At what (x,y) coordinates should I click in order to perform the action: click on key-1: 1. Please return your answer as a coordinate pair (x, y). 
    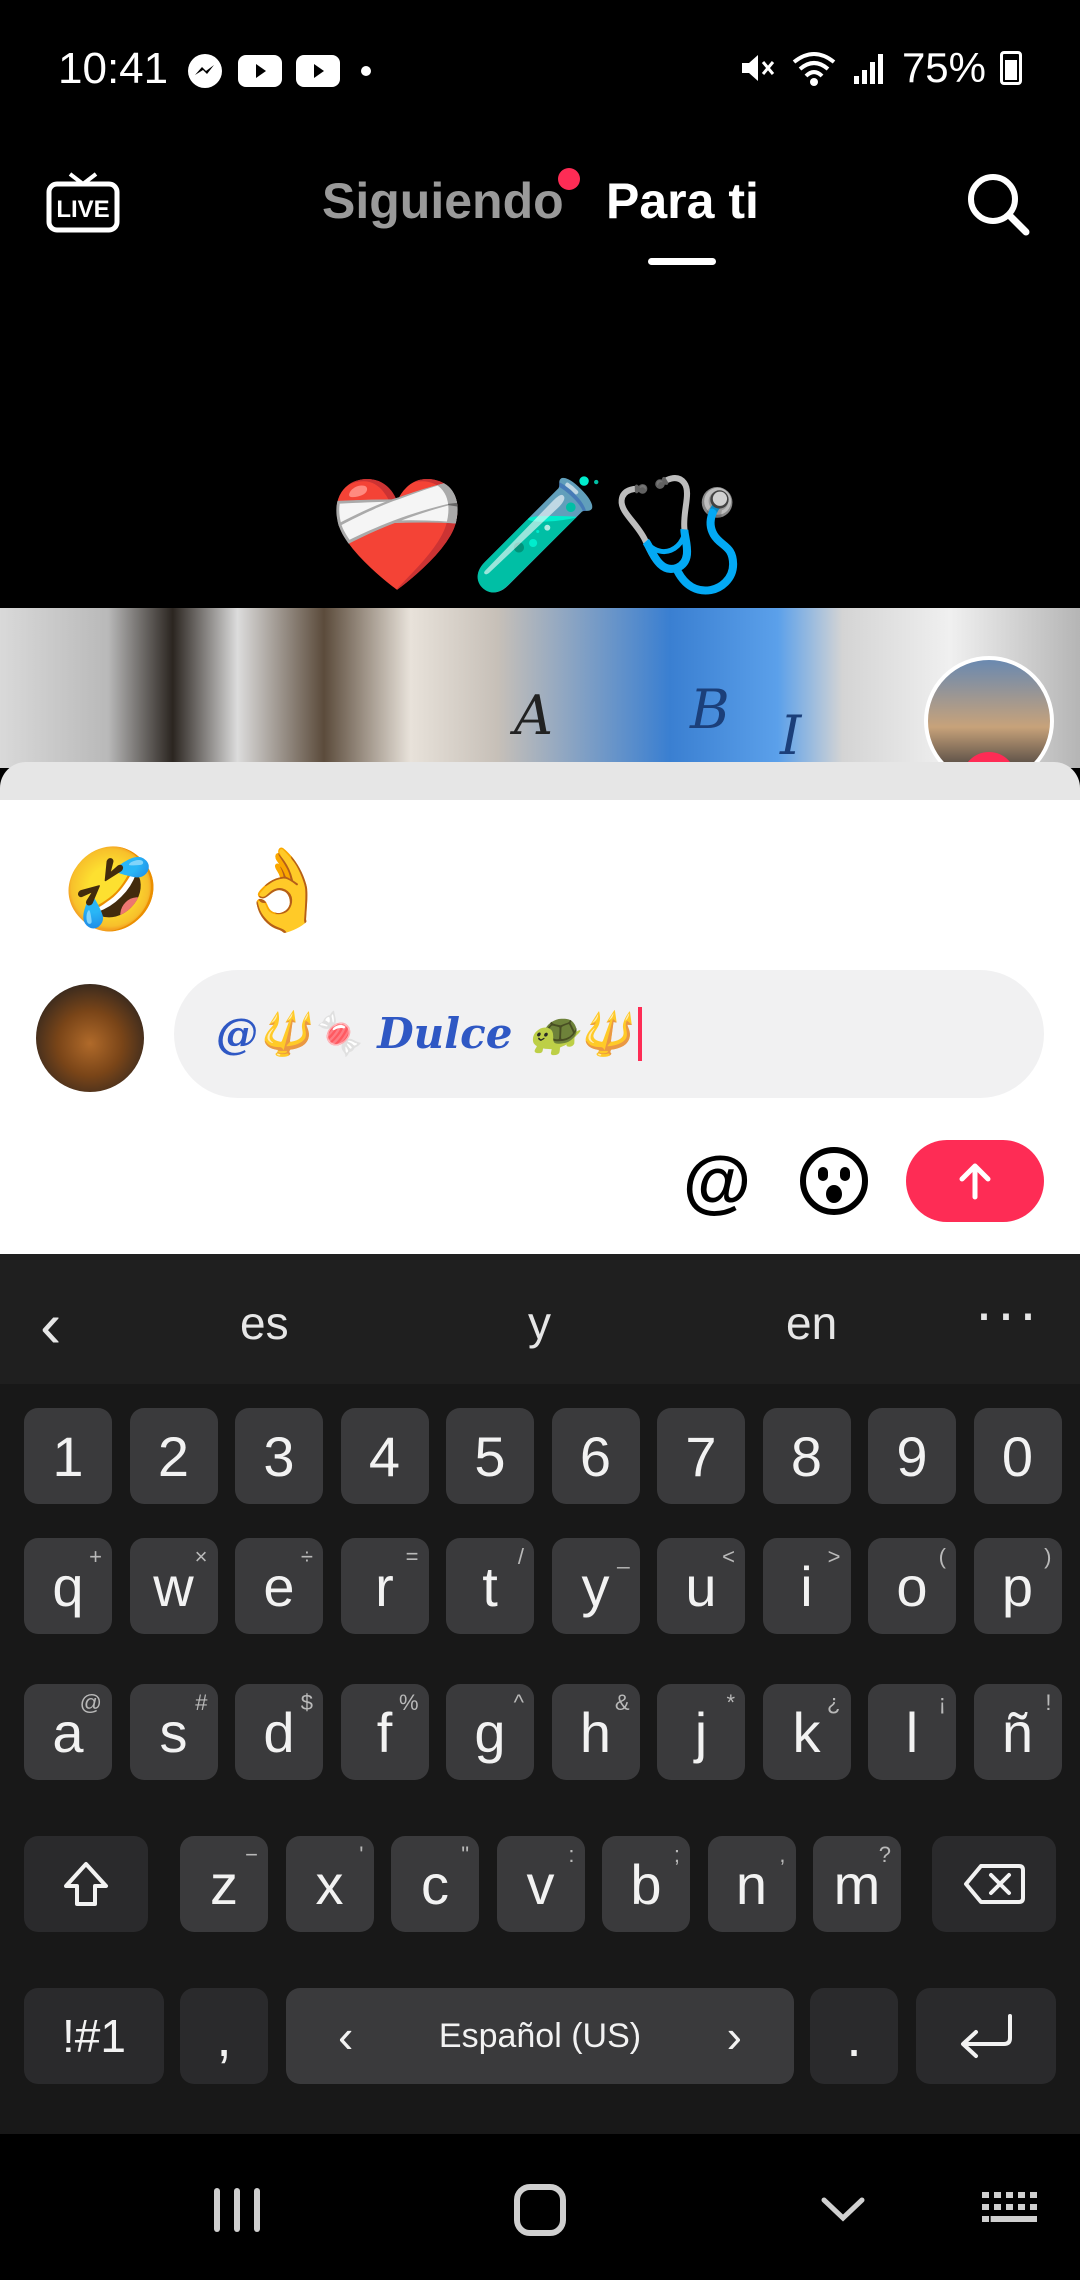
    Looking at the image, I should click on (68, 1456).